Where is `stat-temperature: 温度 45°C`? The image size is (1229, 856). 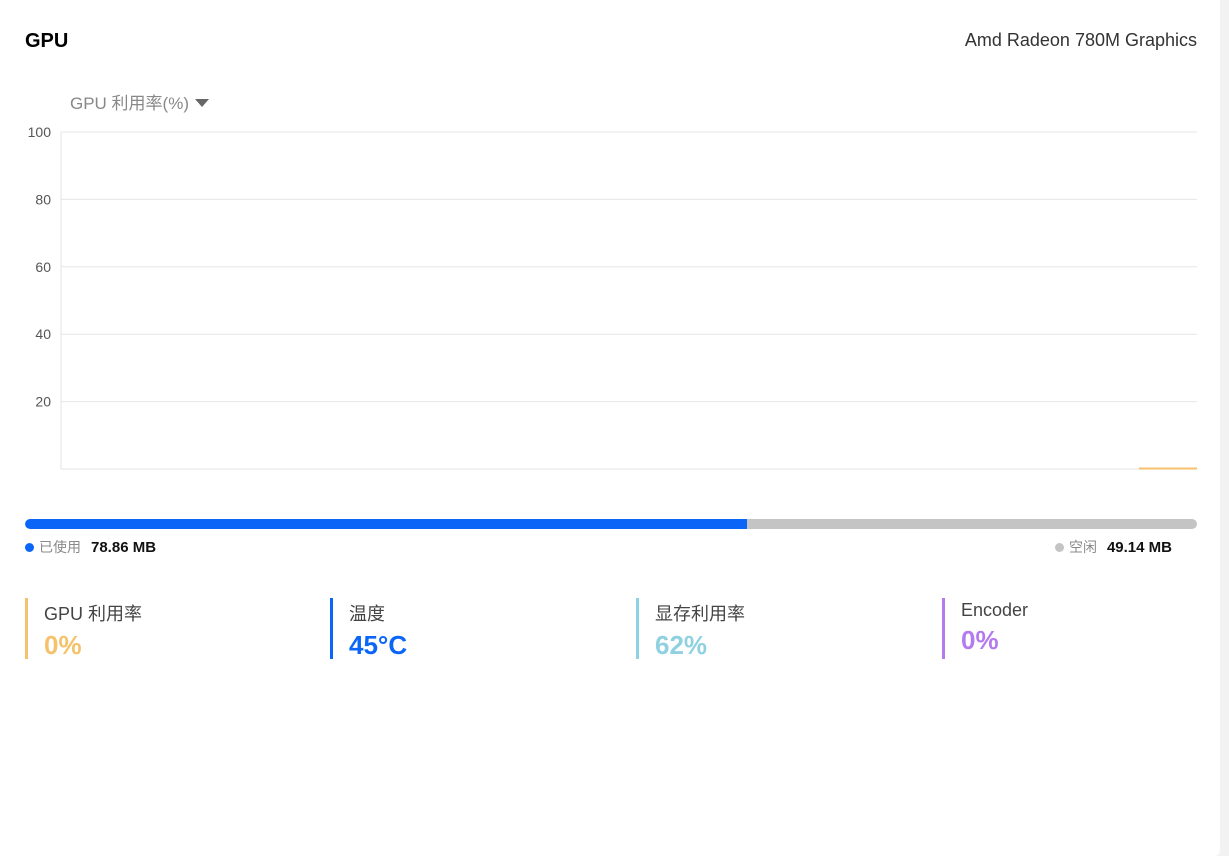
stat-temperature: 温度 45°C is located at coordinates (465, 629).